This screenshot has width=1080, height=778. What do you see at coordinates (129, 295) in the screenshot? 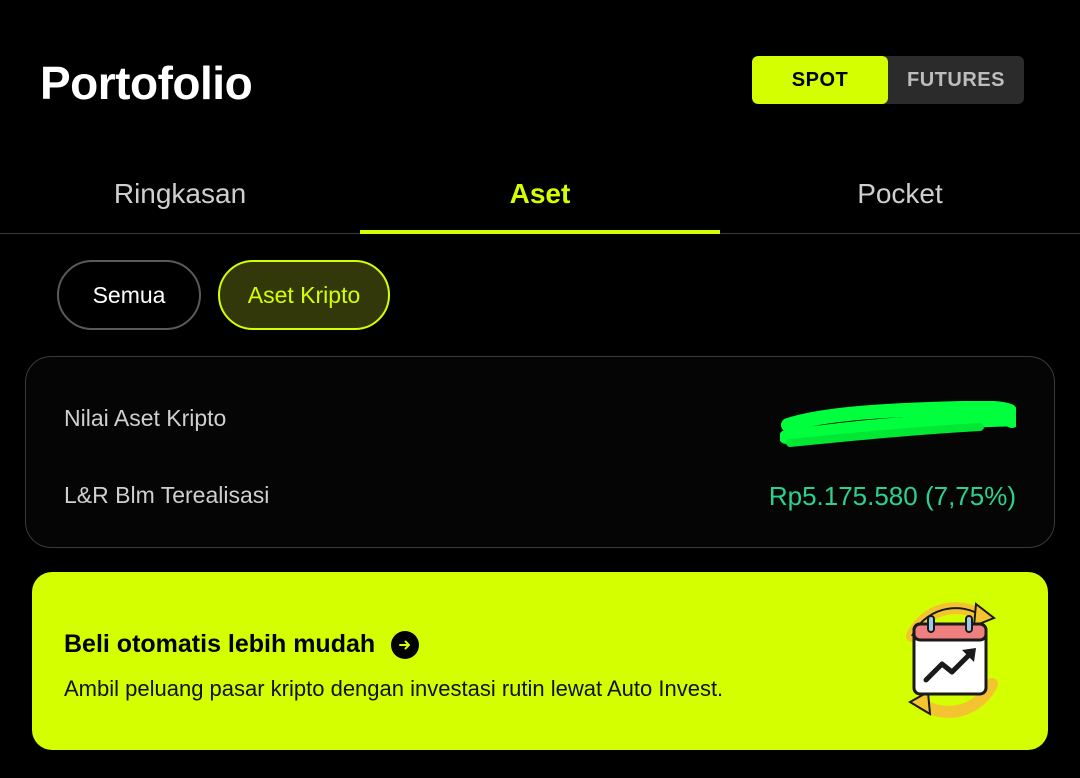
I see `filter-chip-all: Semua` at bounding box center [129, 295].